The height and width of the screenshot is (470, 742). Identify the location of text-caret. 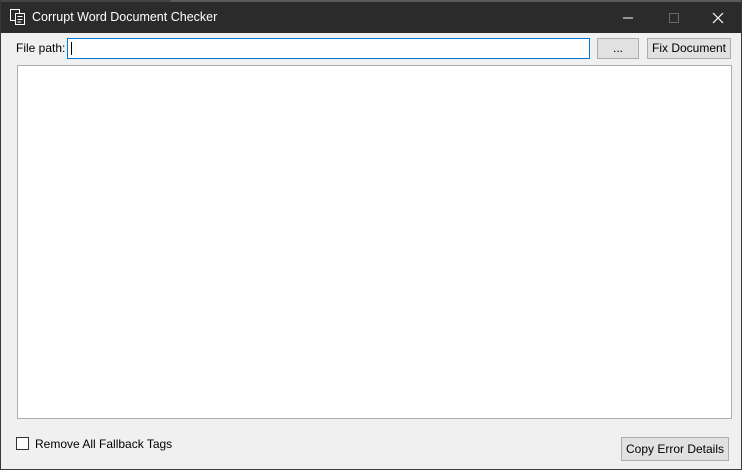
(71, 48).